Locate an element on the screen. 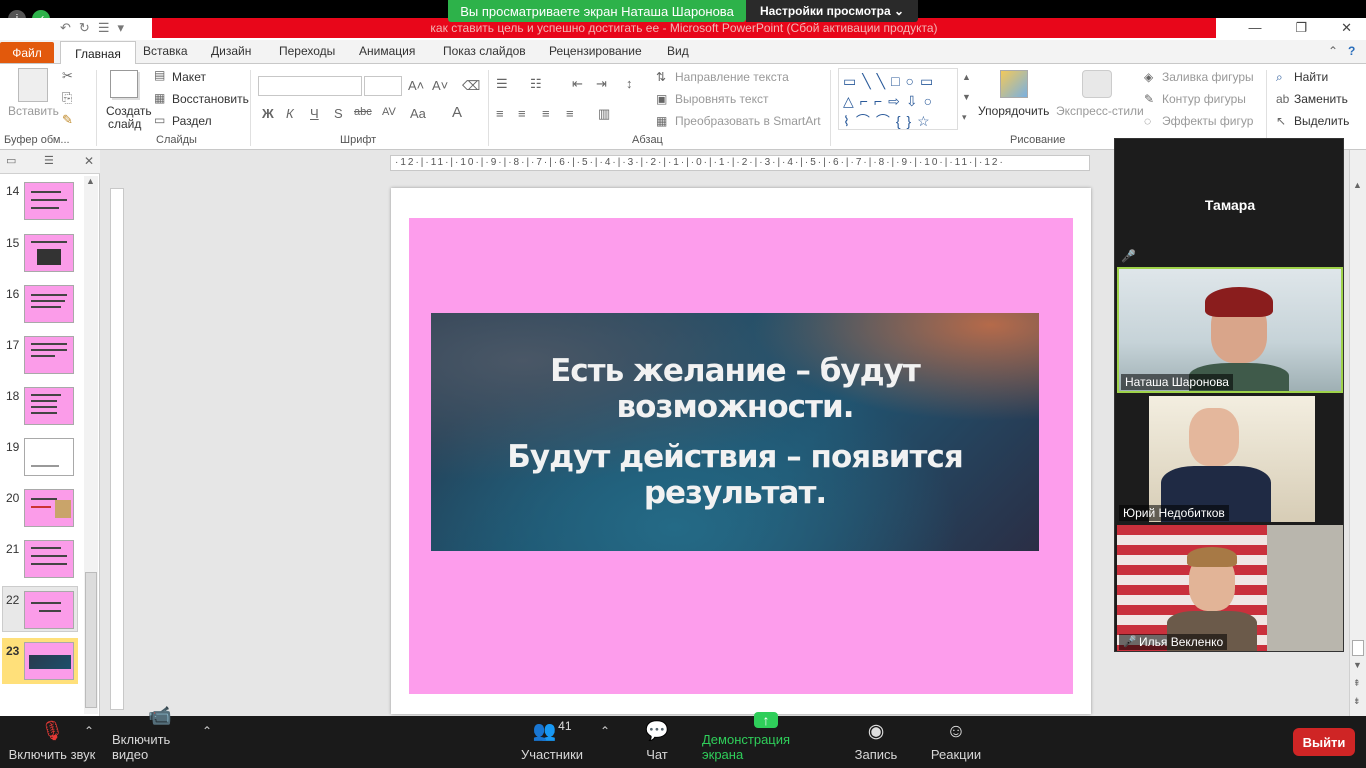  shrink-font-icon: A˅ is located at coordinates (440, 85).